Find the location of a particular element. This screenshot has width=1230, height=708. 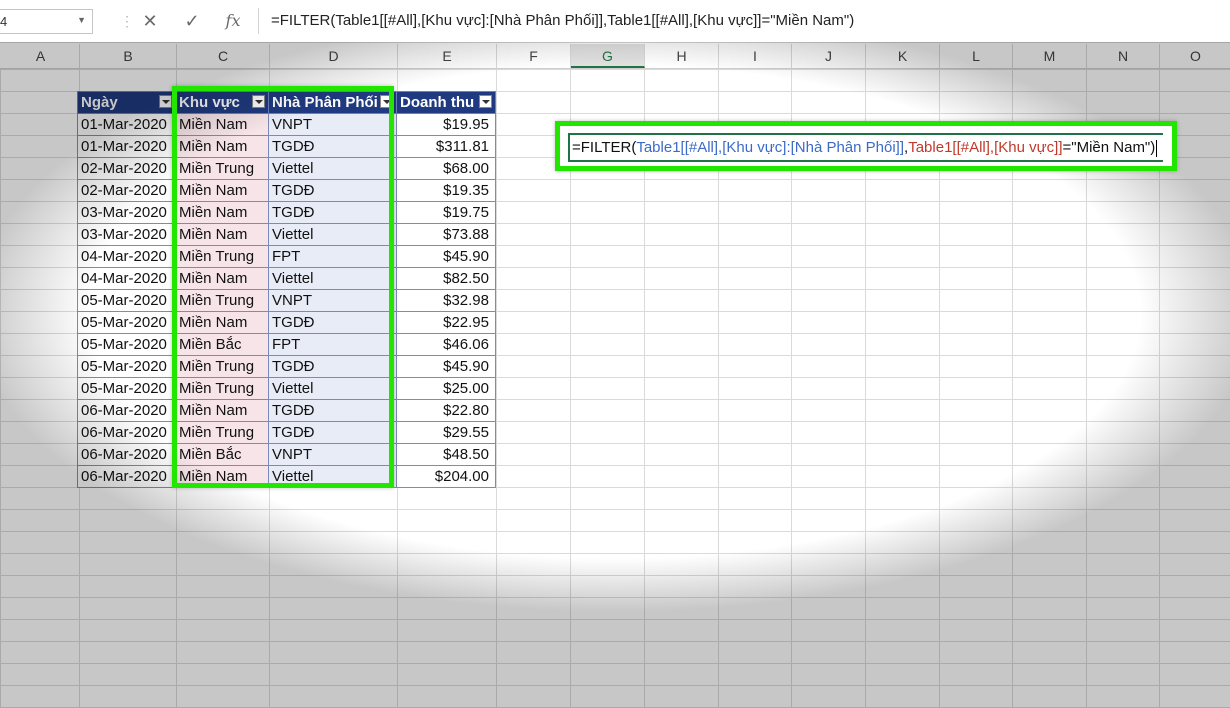

cell-revenue: $311.81 is located at coordinates (446, 146).